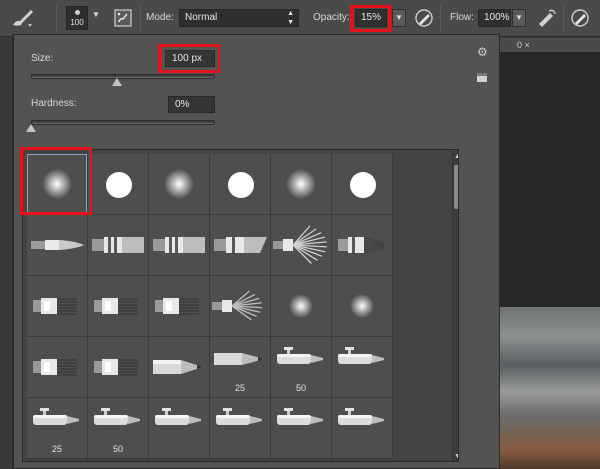 This screenshot has height=469, width=600. I want to click on size-label: Size:, so click(42, 58).